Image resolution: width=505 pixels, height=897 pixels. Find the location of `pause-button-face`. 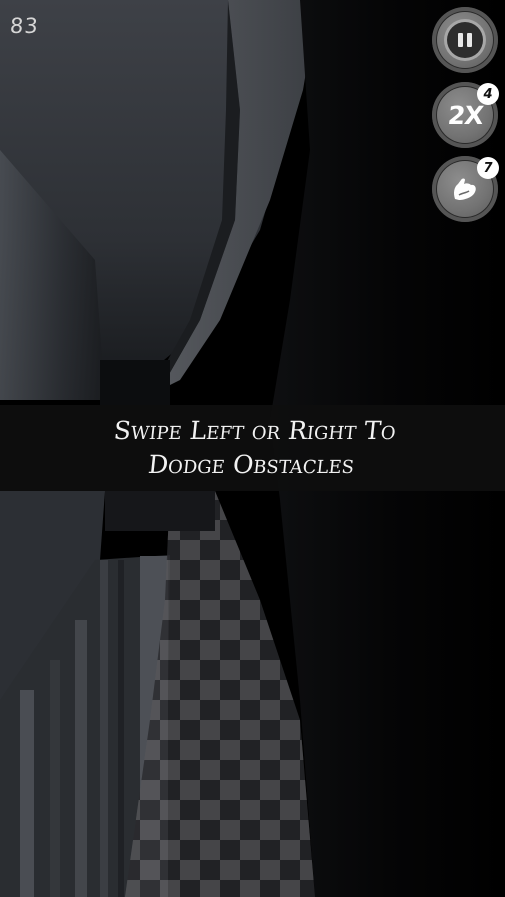

pause-button-face is located at coordinates (465, 40).